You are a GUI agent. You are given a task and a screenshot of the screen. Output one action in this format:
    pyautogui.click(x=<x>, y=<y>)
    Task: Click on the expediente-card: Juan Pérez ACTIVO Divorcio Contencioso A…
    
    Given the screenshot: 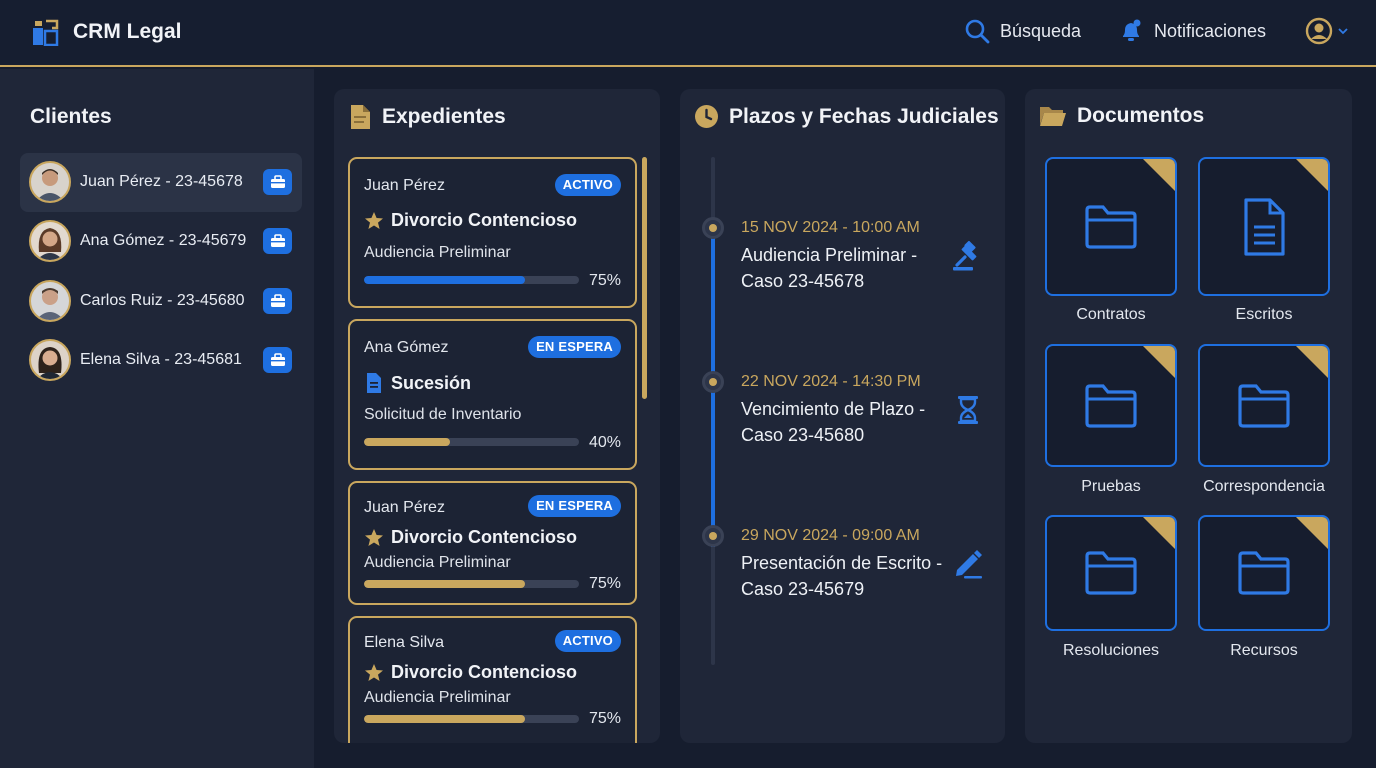 What is the action you would take?
    pyautogui.click(x=492, y=232)
    